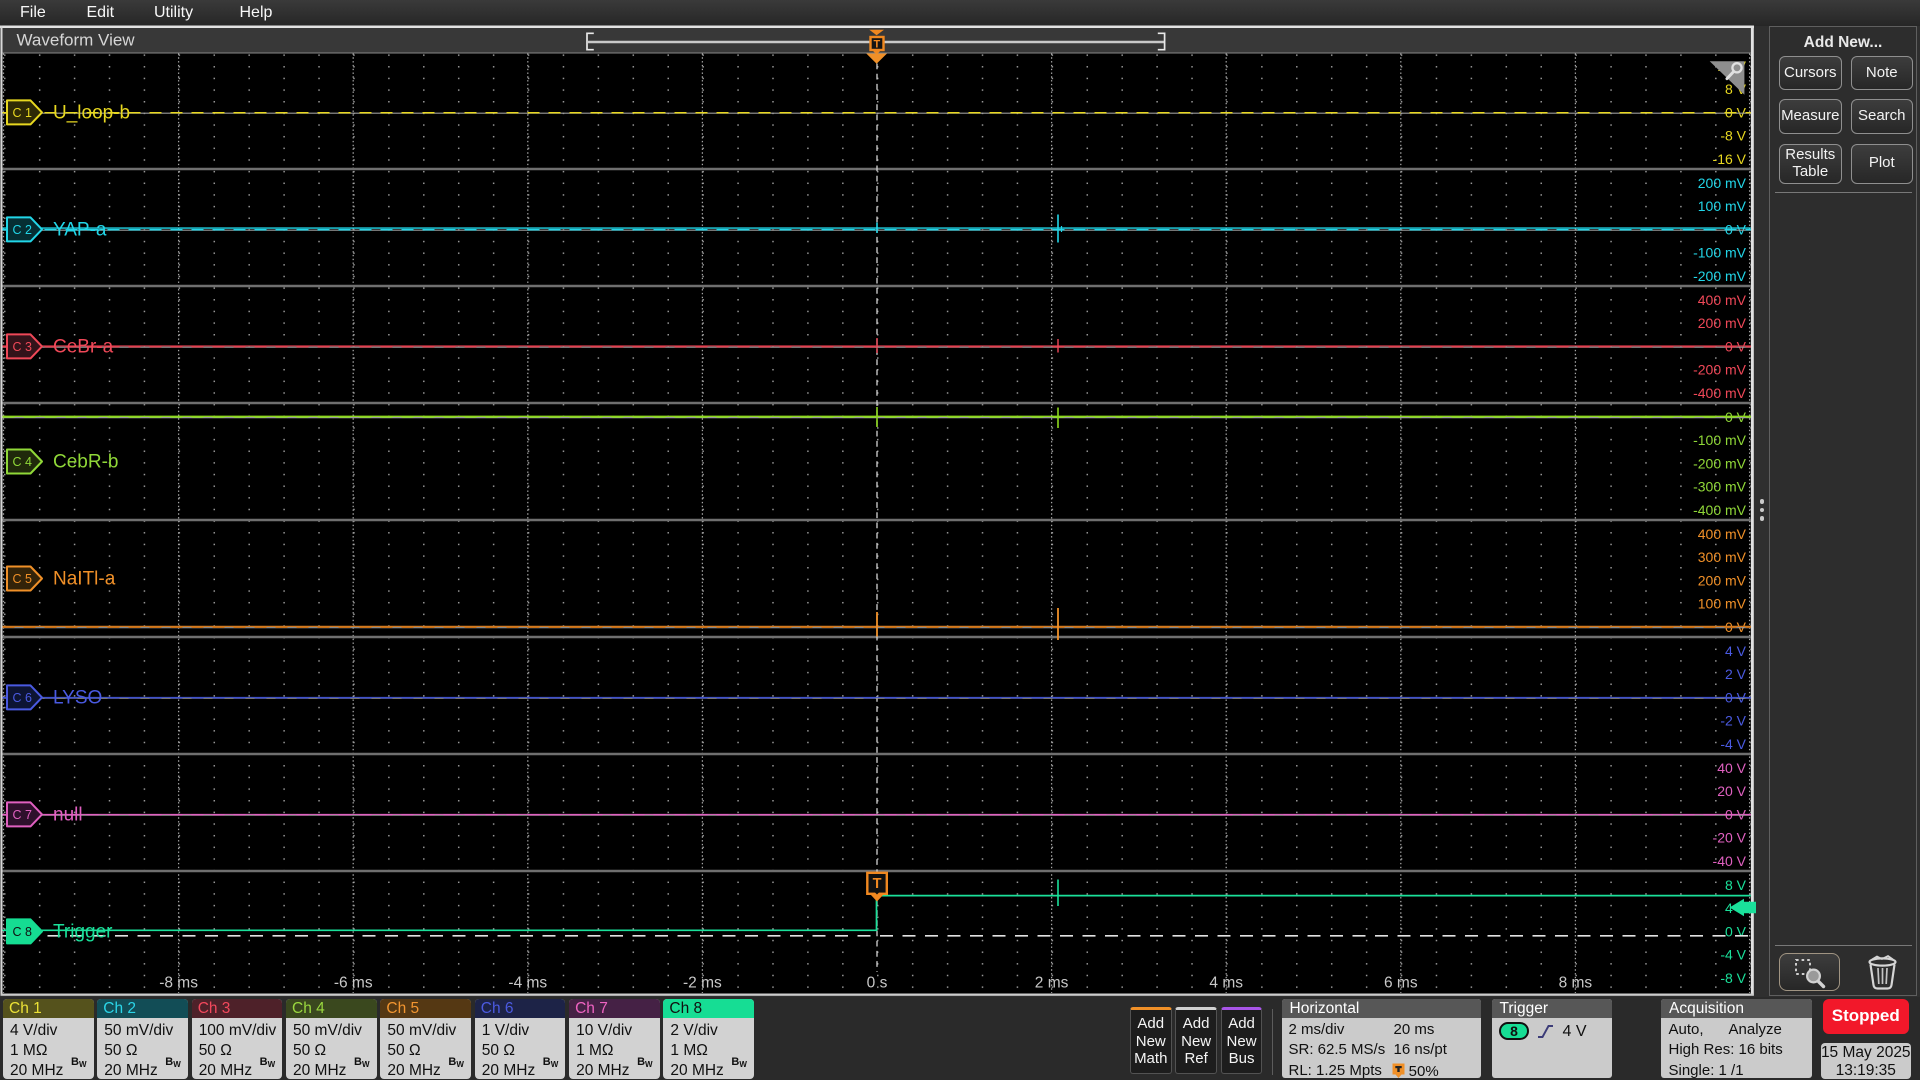 The height and width of the screenshot is (1080, 1920). I want to click on svg-text: -20 V, so click(1730, 838).